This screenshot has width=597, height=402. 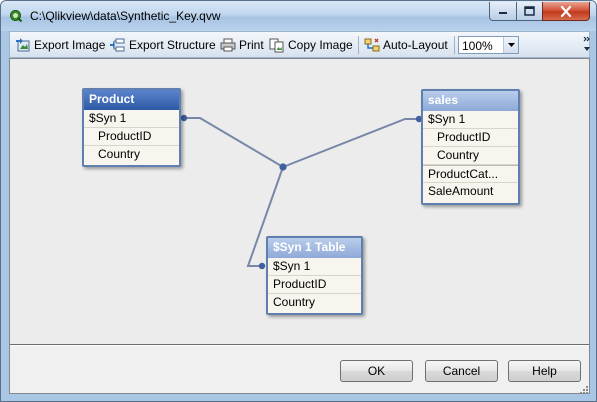 What do you see at coordinates (262, 266) in the screenshot?
I see `link-dot-syntable` at bounding box center [262, 266].